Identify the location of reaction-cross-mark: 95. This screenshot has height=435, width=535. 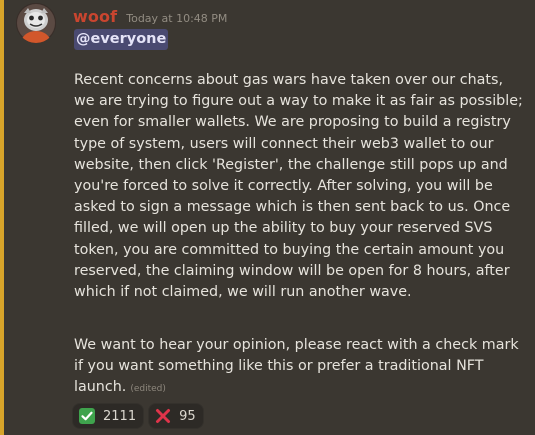
(176, 416).